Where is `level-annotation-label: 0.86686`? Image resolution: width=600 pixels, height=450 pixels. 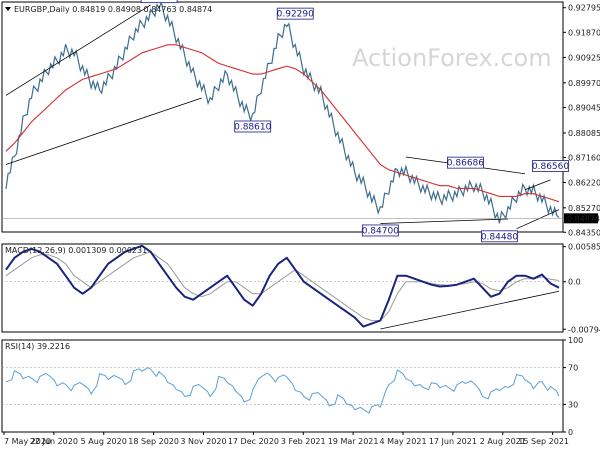
level-annotation-label: 0.86686 is located at coordinates (465, 164).